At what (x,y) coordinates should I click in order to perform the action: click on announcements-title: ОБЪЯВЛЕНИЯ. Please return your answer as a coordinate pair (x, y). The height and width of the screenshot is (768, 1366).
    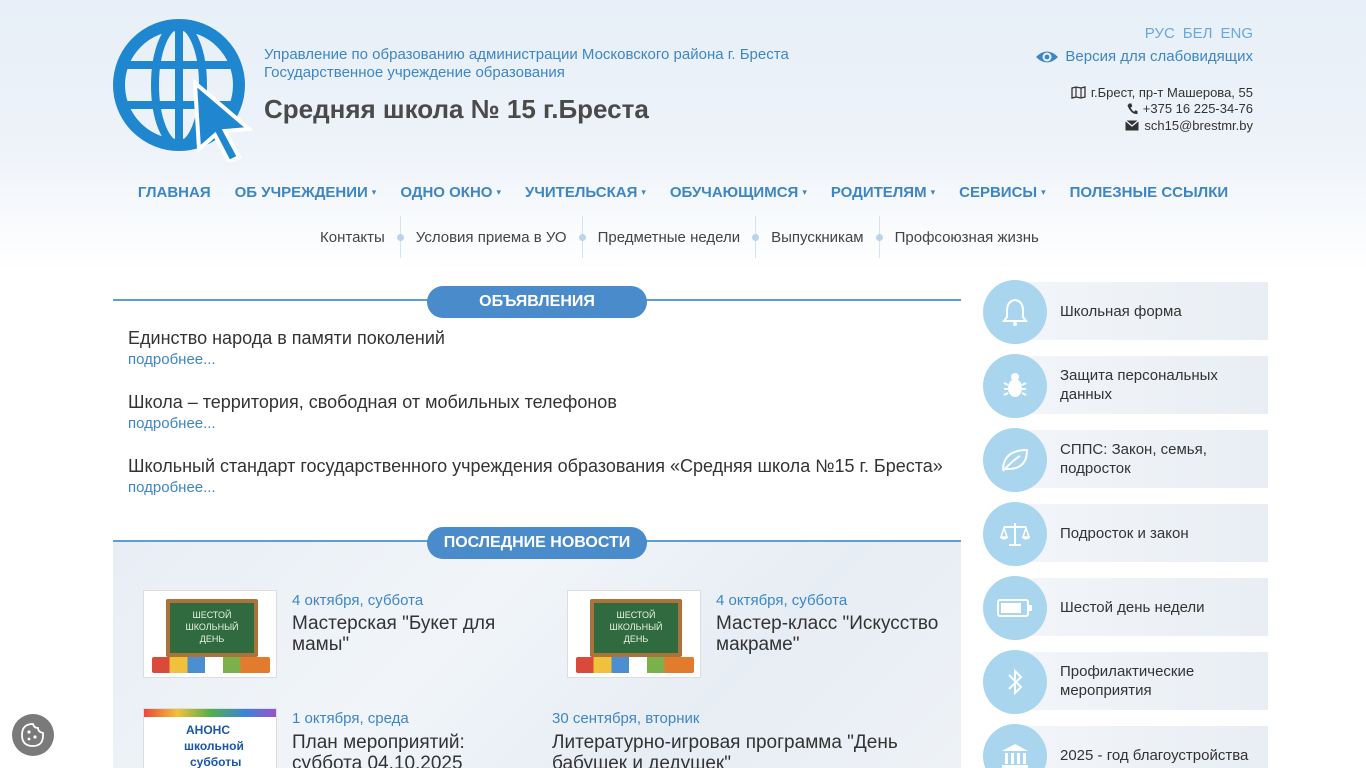
    Looking at the image, I should click on (537, 302).